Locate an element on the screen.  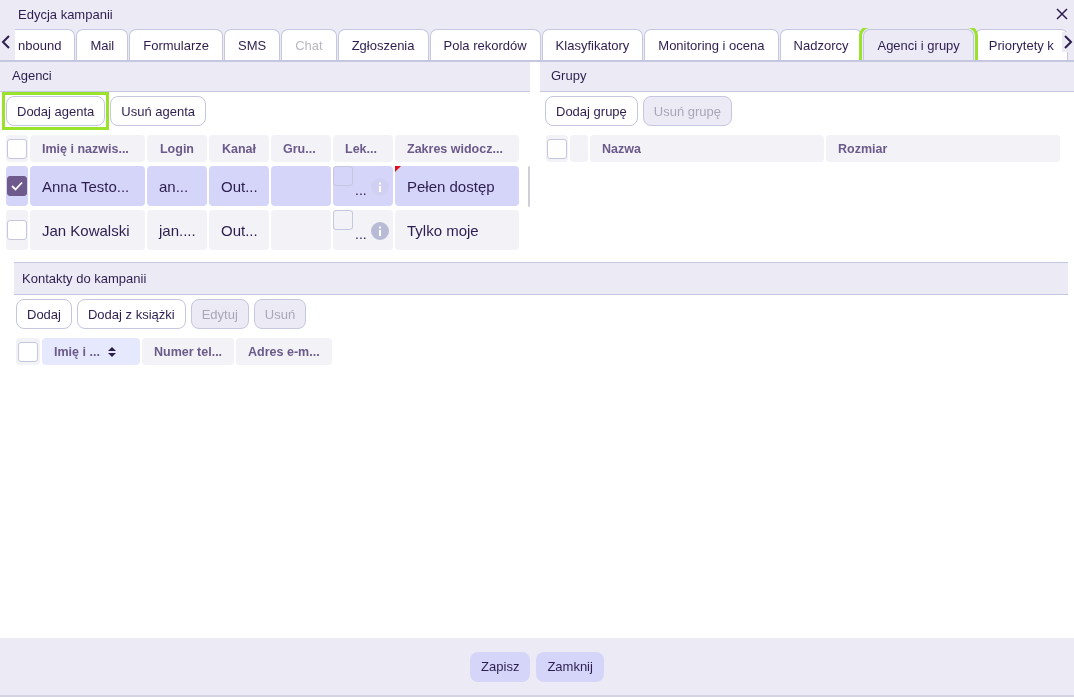
tab: Zgłoszenia is located at coordinates (383, 44).